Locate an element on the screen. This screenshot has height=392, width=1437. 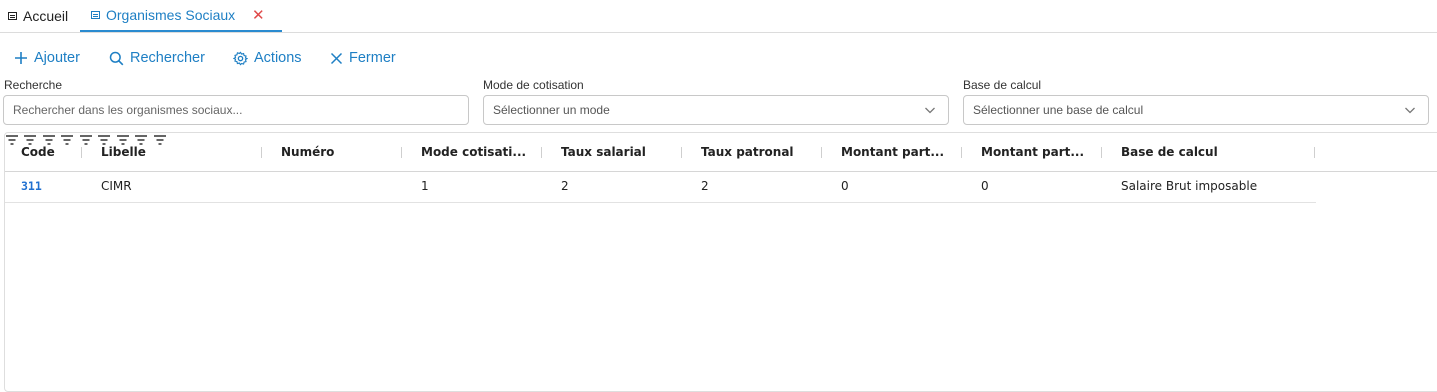
cell-taux-patronal: 2 is located at coordinates (705, 186).